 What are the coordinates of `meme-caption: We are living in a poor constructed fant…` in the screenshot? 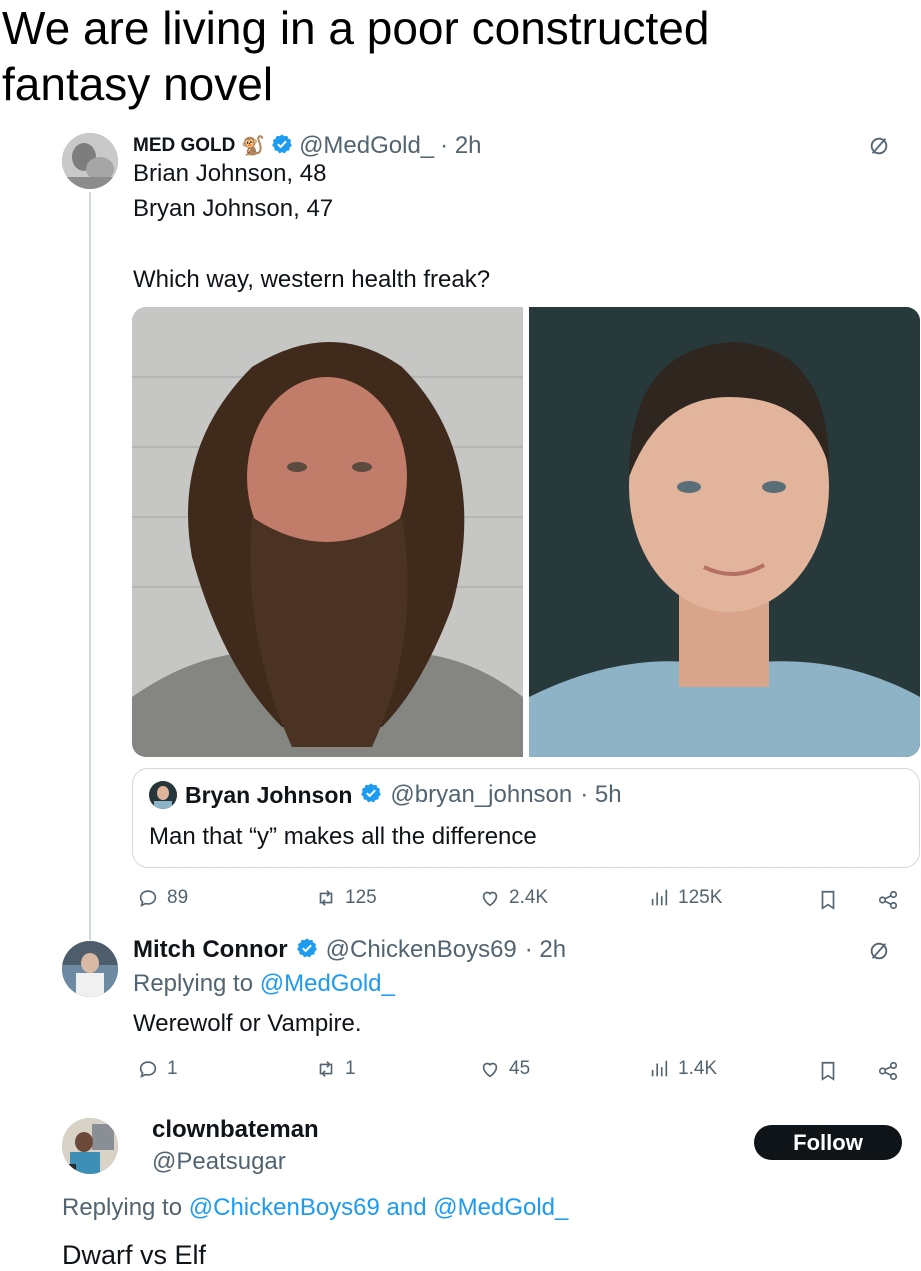 It's located at (457, 56).